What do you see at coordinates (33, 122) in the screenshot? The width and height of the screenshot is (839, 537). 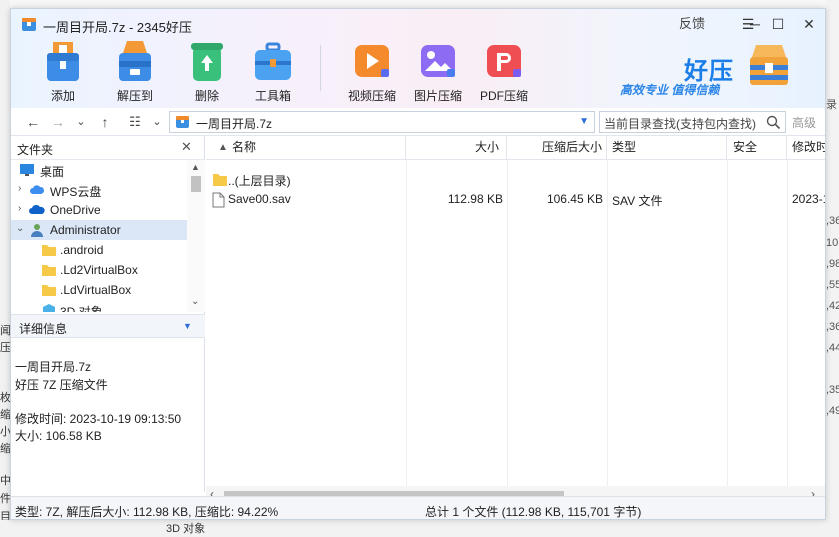 I see `back-arrow-icon: ←` at bounding box center [33, 122].